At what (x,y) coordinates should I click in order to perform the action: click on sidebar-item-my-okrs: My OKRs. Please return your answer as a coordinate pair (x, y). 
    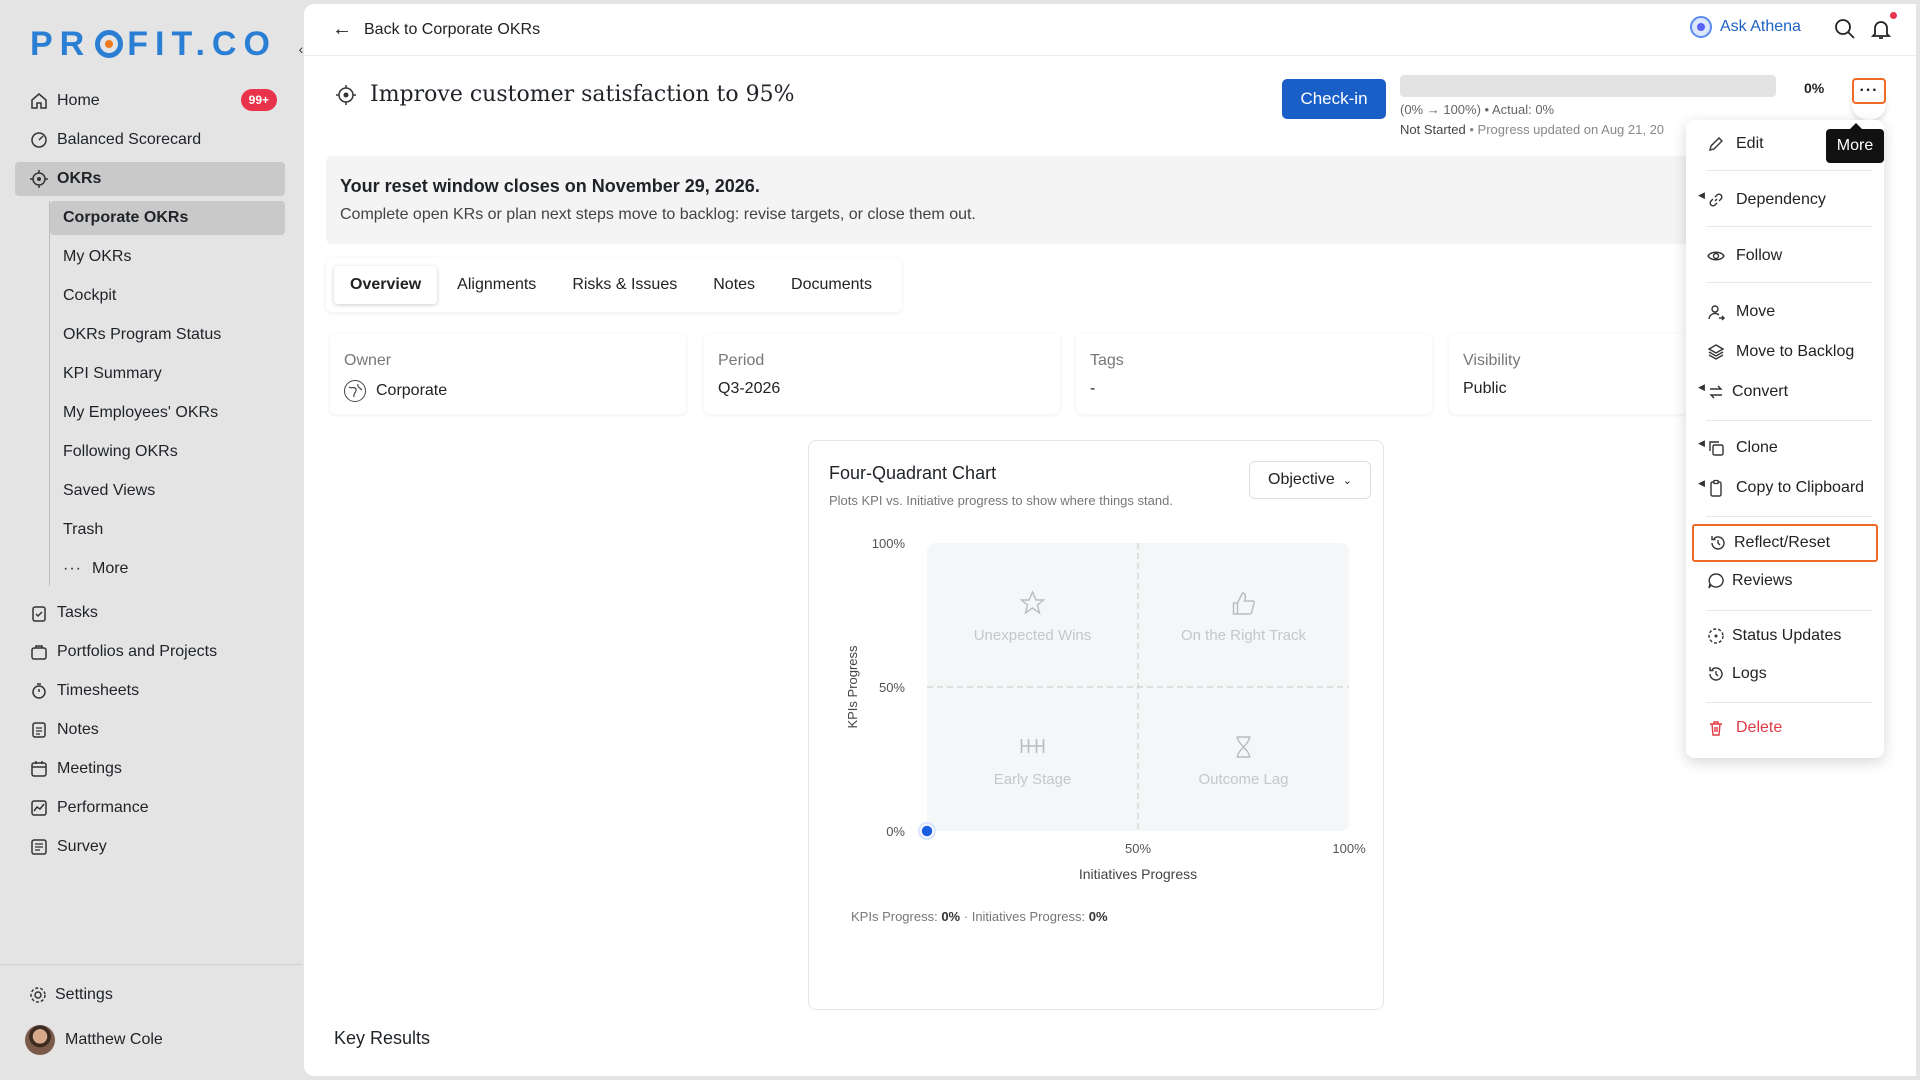
    Looking at the image, I should click on (167, 257).